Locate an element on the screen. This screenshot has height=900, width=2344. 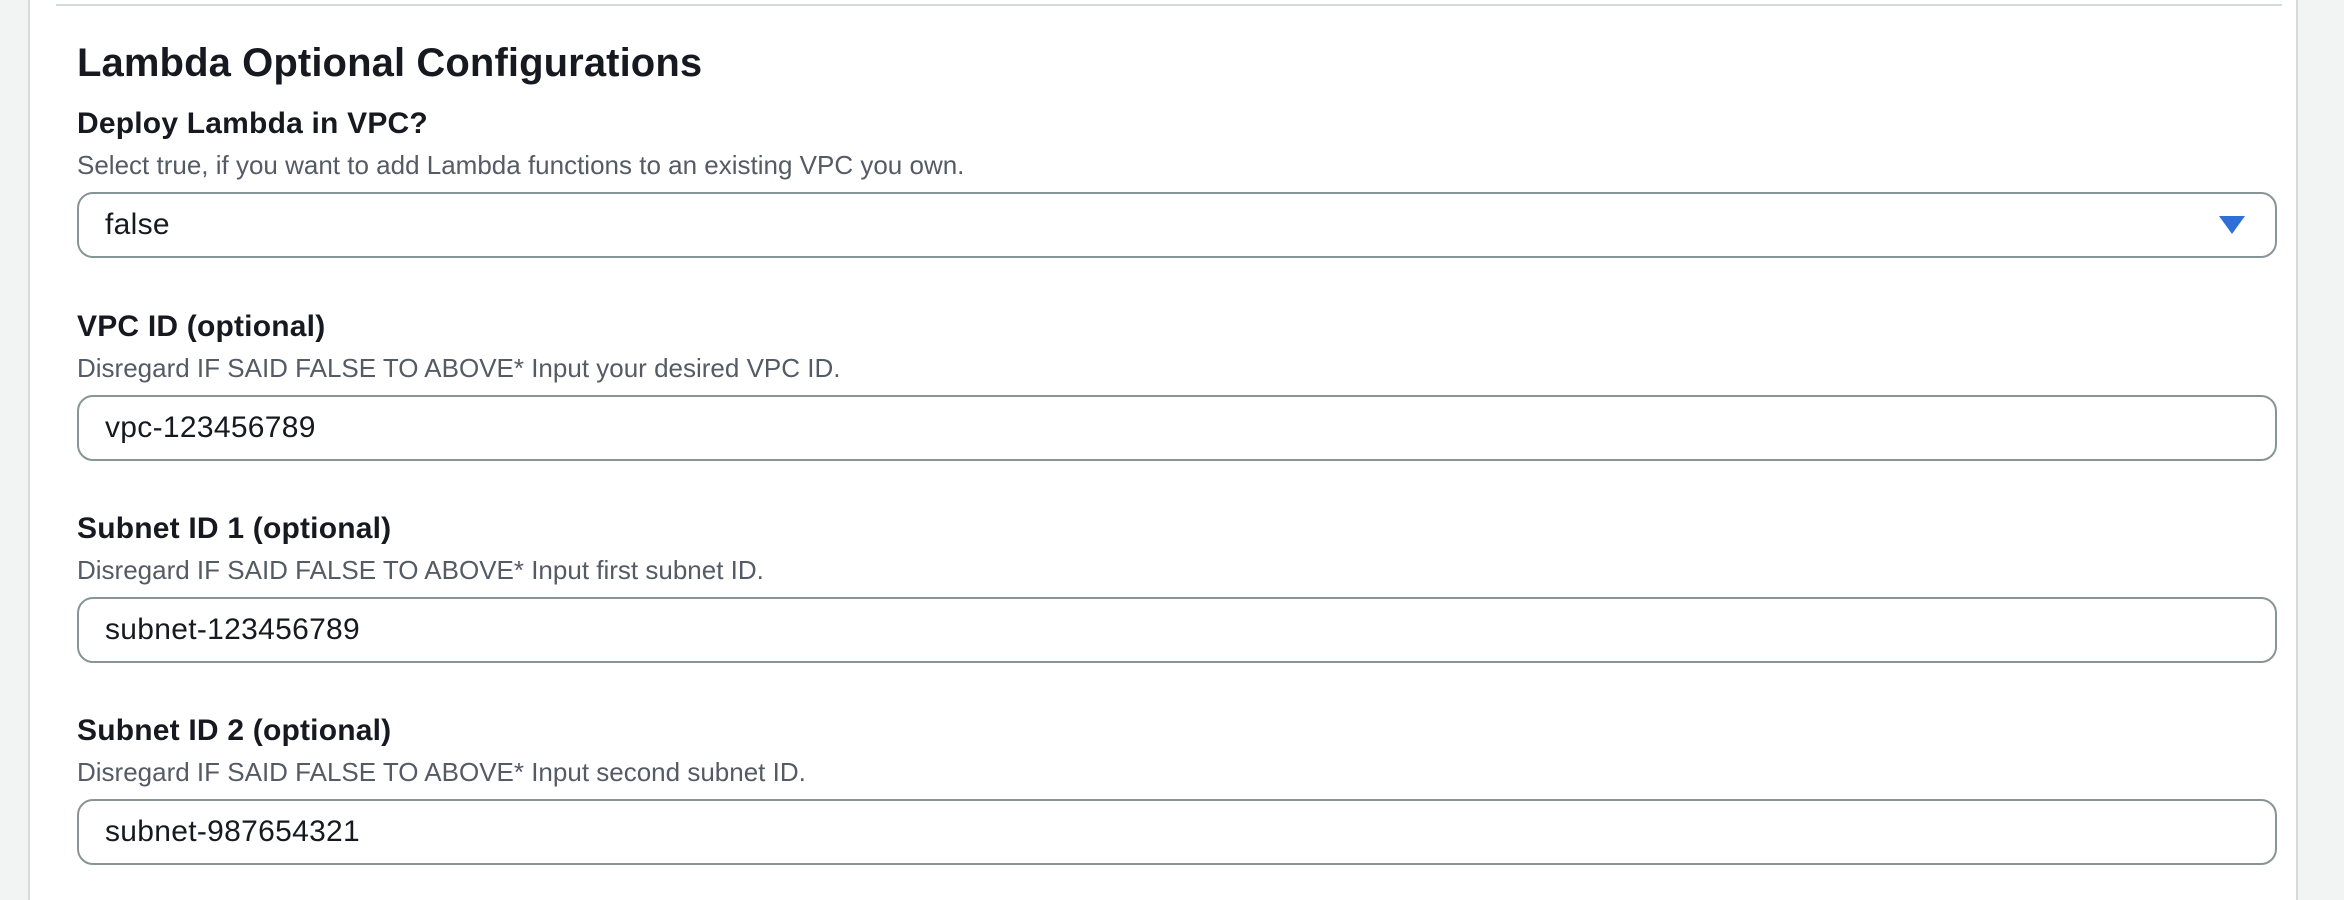
vpc-id-input: vpc-123456789 is located at coordinates (1177, 428).